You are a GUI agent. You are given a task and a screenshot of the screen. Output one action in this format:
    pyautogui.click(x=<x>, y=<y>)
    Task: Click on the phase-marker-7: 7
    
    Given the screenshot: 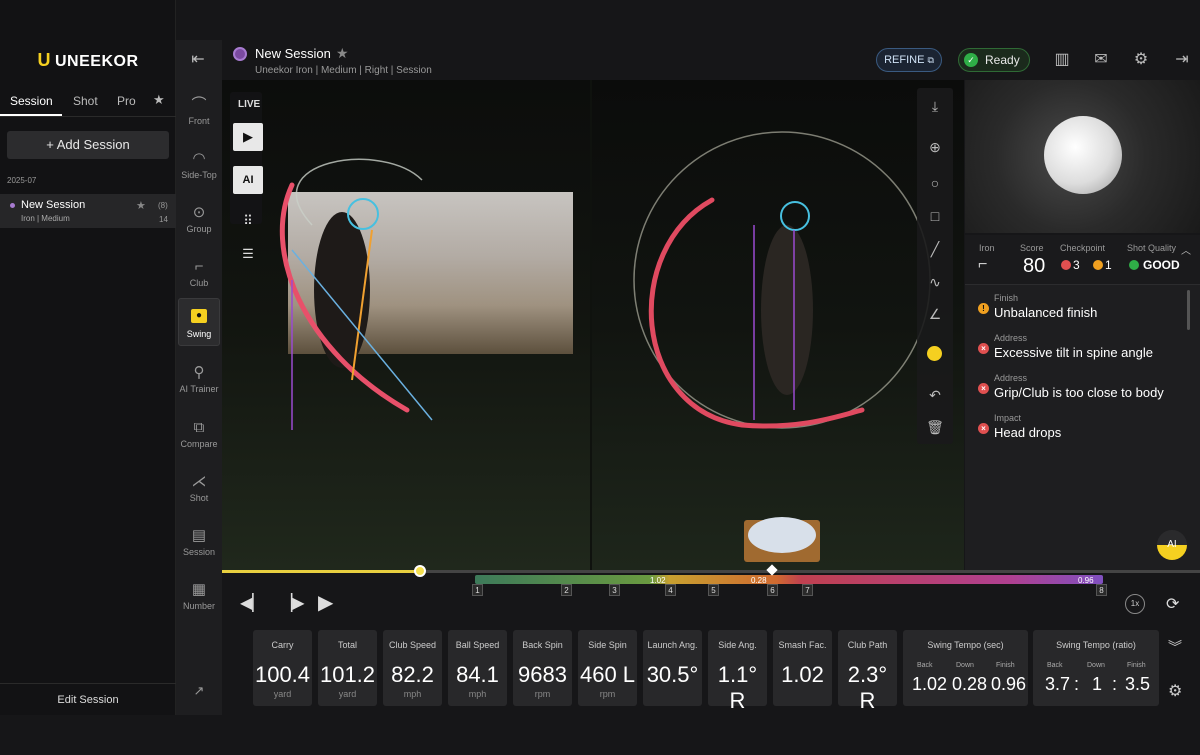 What is the action you would take?
    pyautogui.click(x=807, y=590)
    